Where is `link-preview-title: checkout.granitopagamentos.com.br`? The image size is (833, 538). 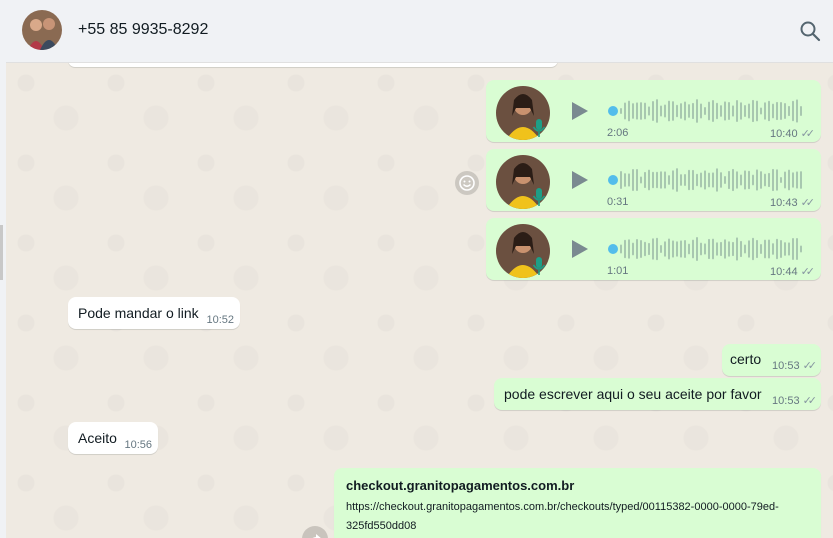
link-preview-title: checkout.granitopagamentos.com.br is located at coordinates (460, 485).